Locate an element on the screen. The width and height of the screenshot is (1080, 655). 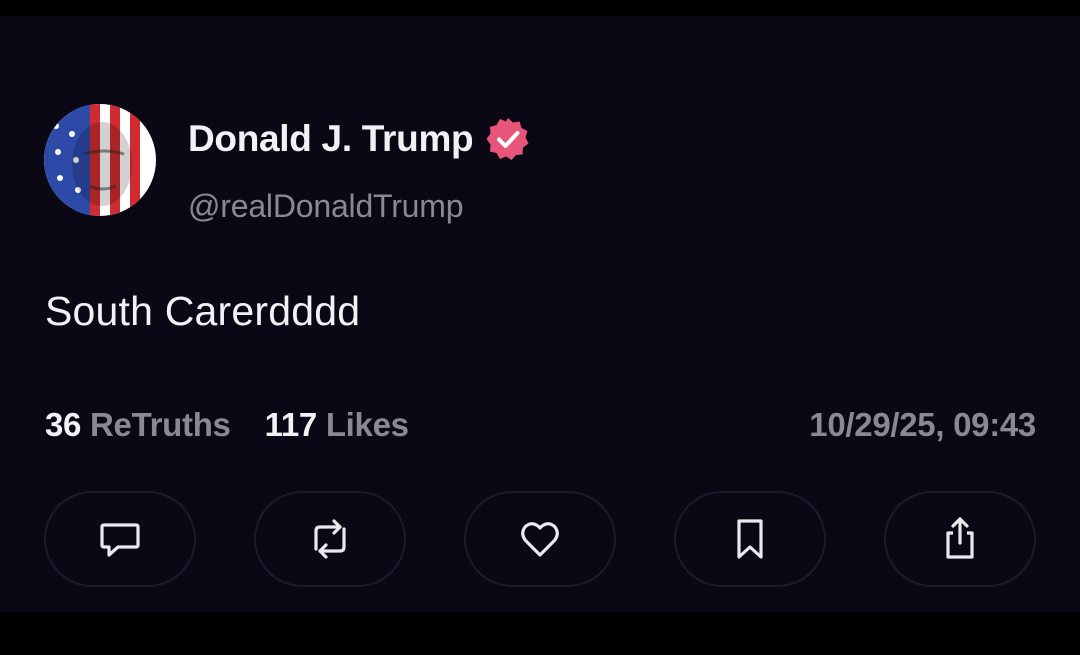
avatar-image is located at coordinates (100, 160).